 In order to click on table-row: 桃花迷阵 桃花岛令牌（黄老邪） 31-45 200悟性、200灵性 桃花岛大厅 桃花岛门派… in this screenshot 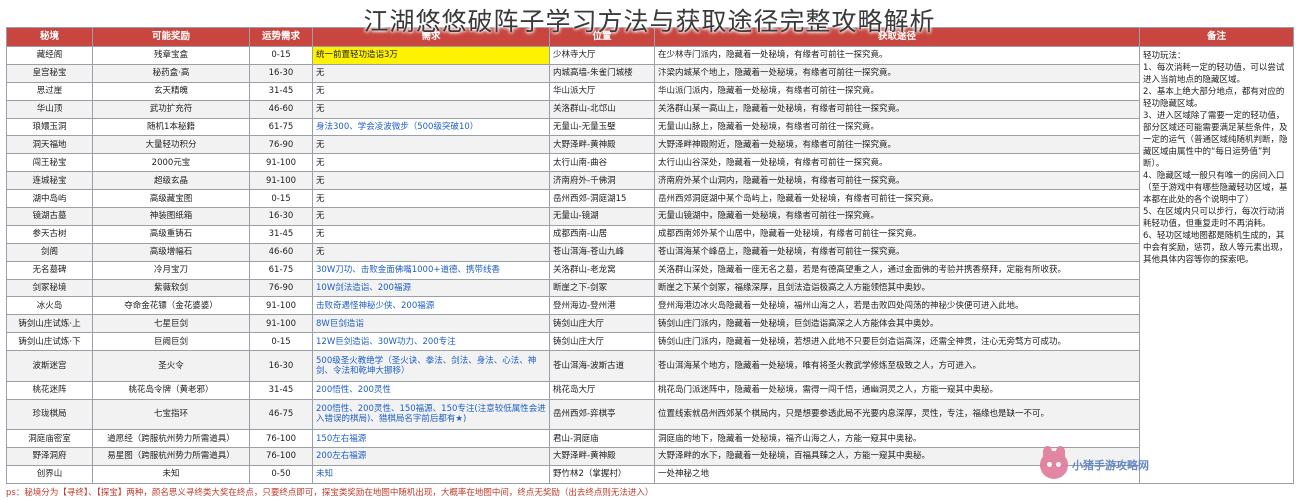, I will do `click(650, 390)`.